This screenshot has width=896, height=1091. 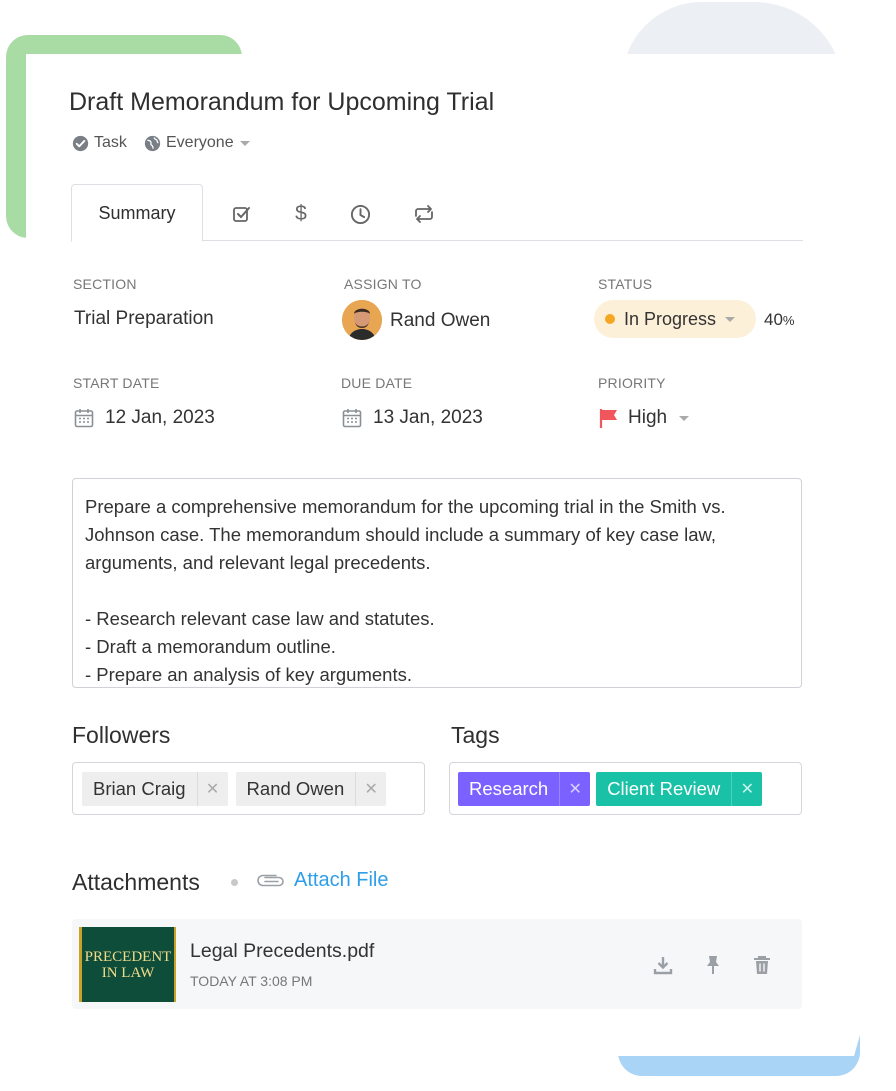 What do you see at coordinates (270, 880) in the screenshot?
I see `paperclip-icon` at bounding box center [270, 880].